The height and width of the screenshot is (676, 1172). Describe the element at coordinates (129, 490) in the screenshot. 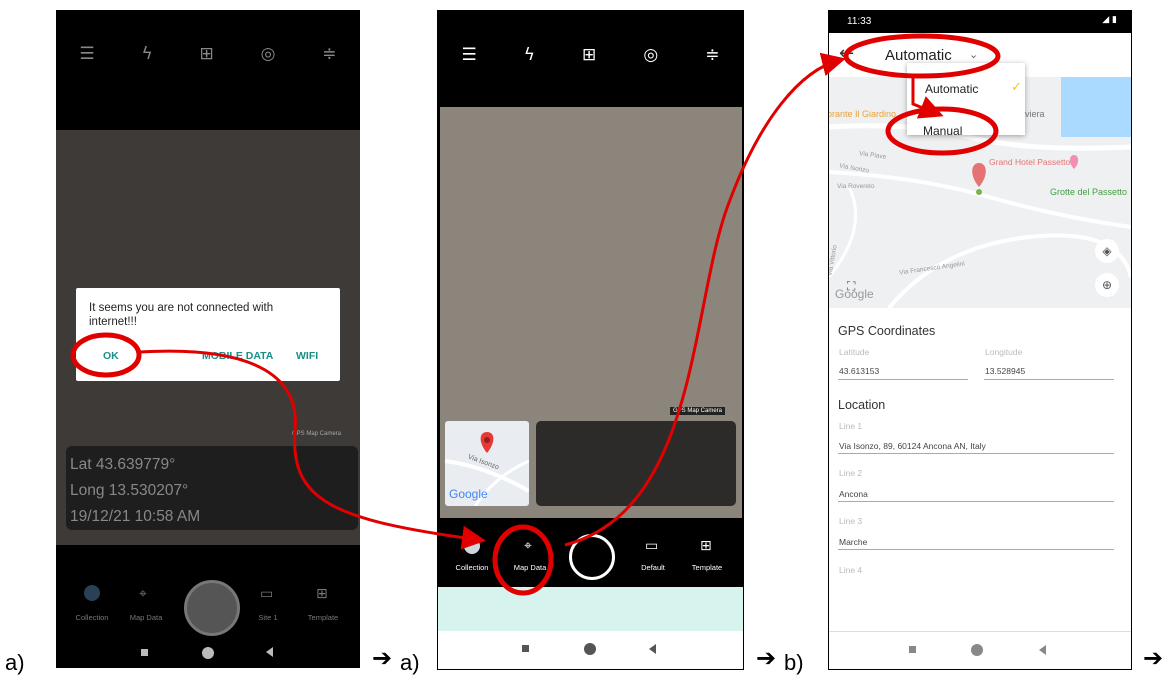

I see `longitude-text: Long 13.530207°` at that location.